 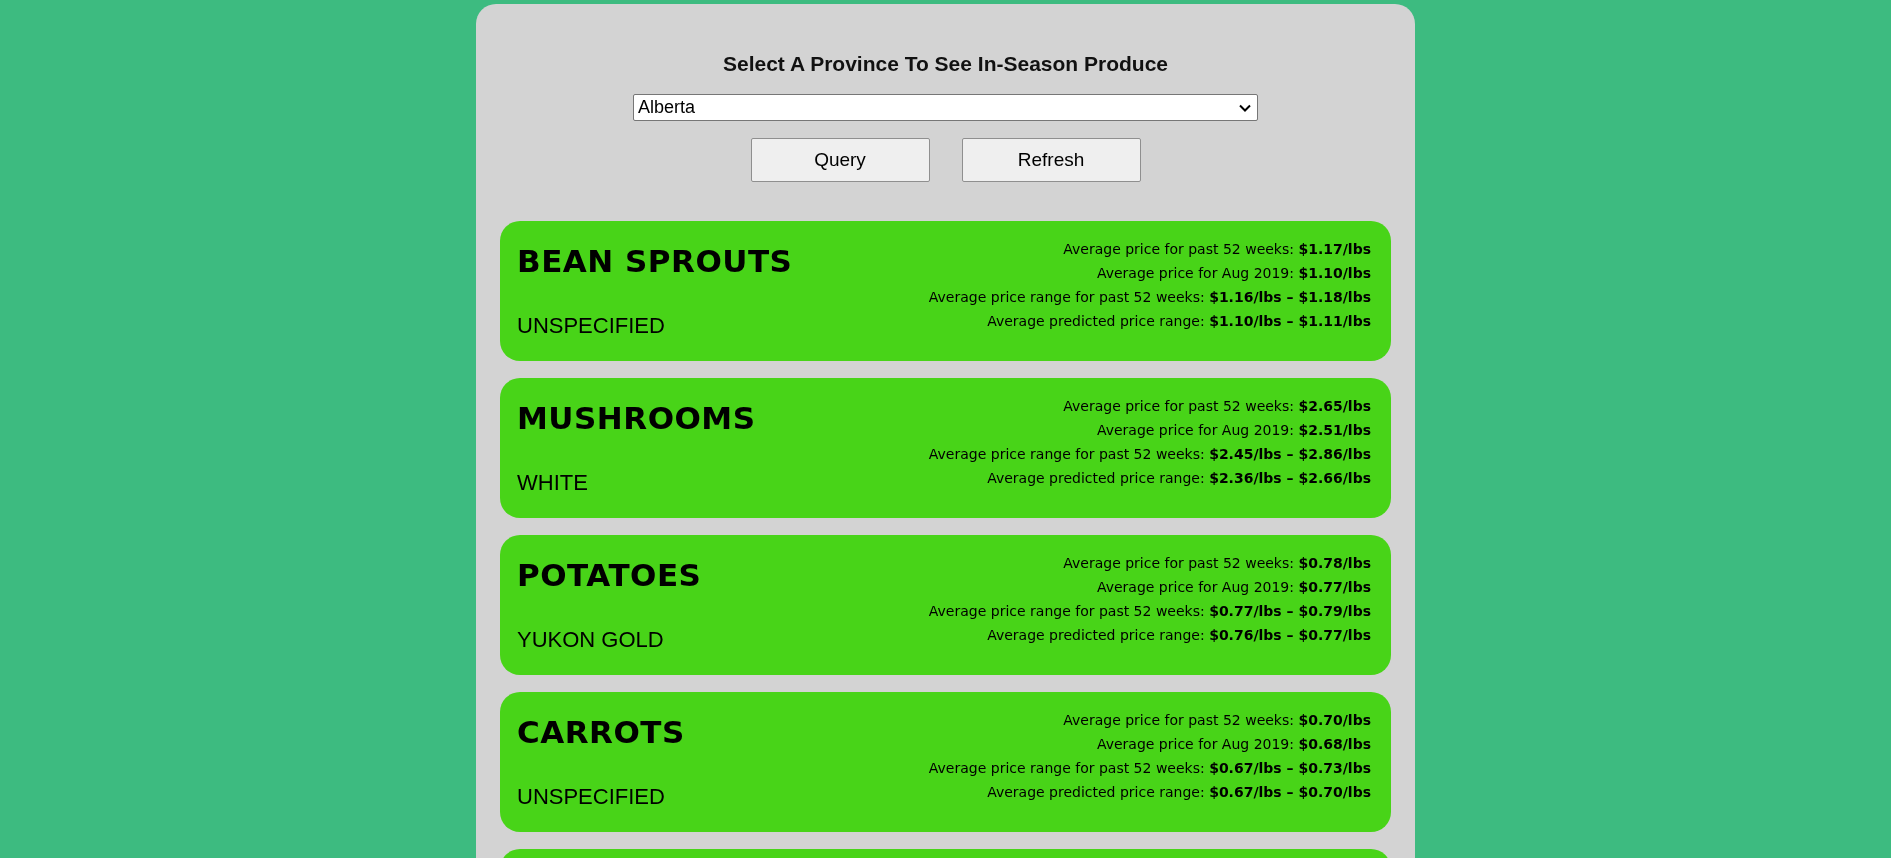 What do you see at coordinates (609, 575) in the screenshot?
I see `produce-name: POTATOES` at bounding box center [609, 575].